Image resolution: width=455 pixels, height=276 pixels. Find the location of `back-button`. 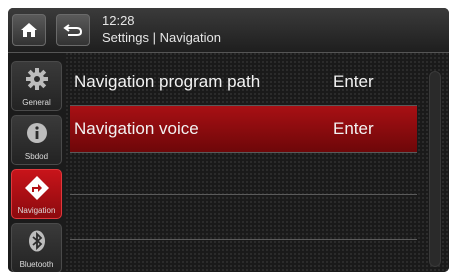

back-button is located at coordinates (73, 30).